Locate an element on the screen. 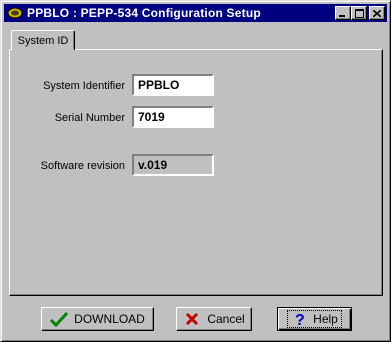 This screenshot has height=342, width=391. close-icon is located at coordinates (377, 13).